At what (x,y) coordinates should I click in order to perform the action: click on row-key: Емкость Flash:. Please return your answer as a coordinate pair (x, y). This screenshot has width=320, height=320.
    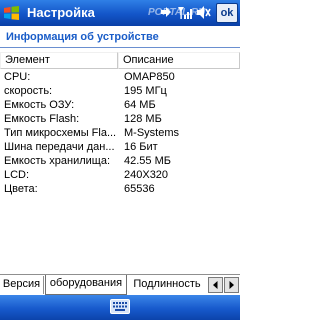
    Looking at the image, I should click on (42, 119).